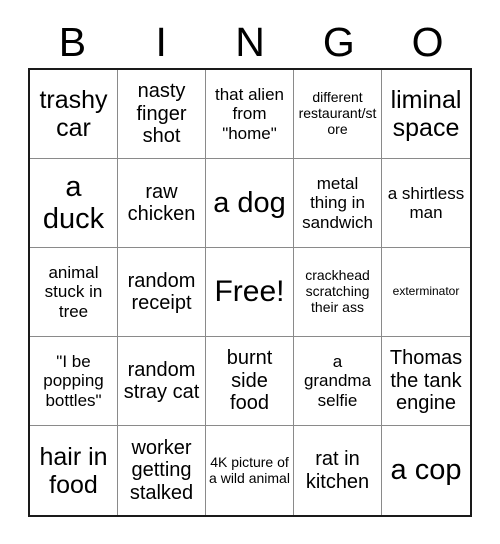 This screenshot has width=500, height=544. I want to click on bingo-cell-label: a duck, so click(73, 202).